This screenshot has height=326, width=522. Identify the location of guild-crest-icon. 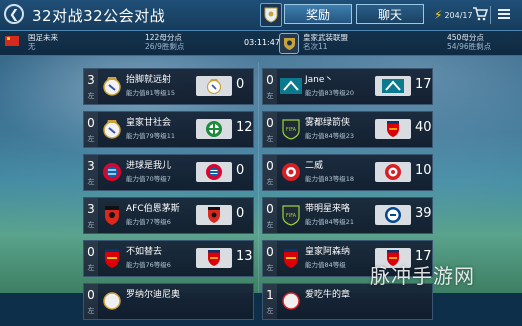
(271, 15).